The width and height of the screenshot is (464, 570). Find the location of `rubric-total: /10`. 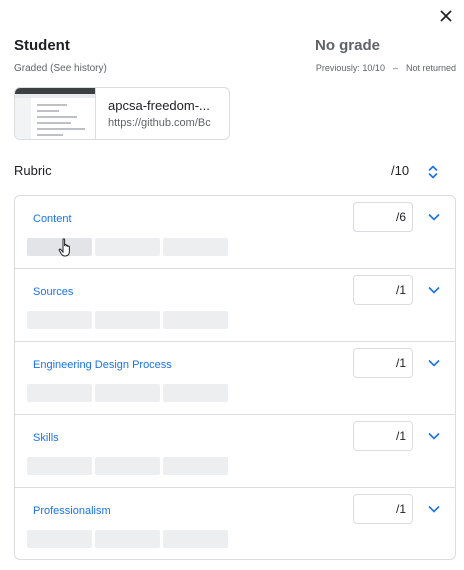

rubric-total: /10 is located at coordinates (400, 170).